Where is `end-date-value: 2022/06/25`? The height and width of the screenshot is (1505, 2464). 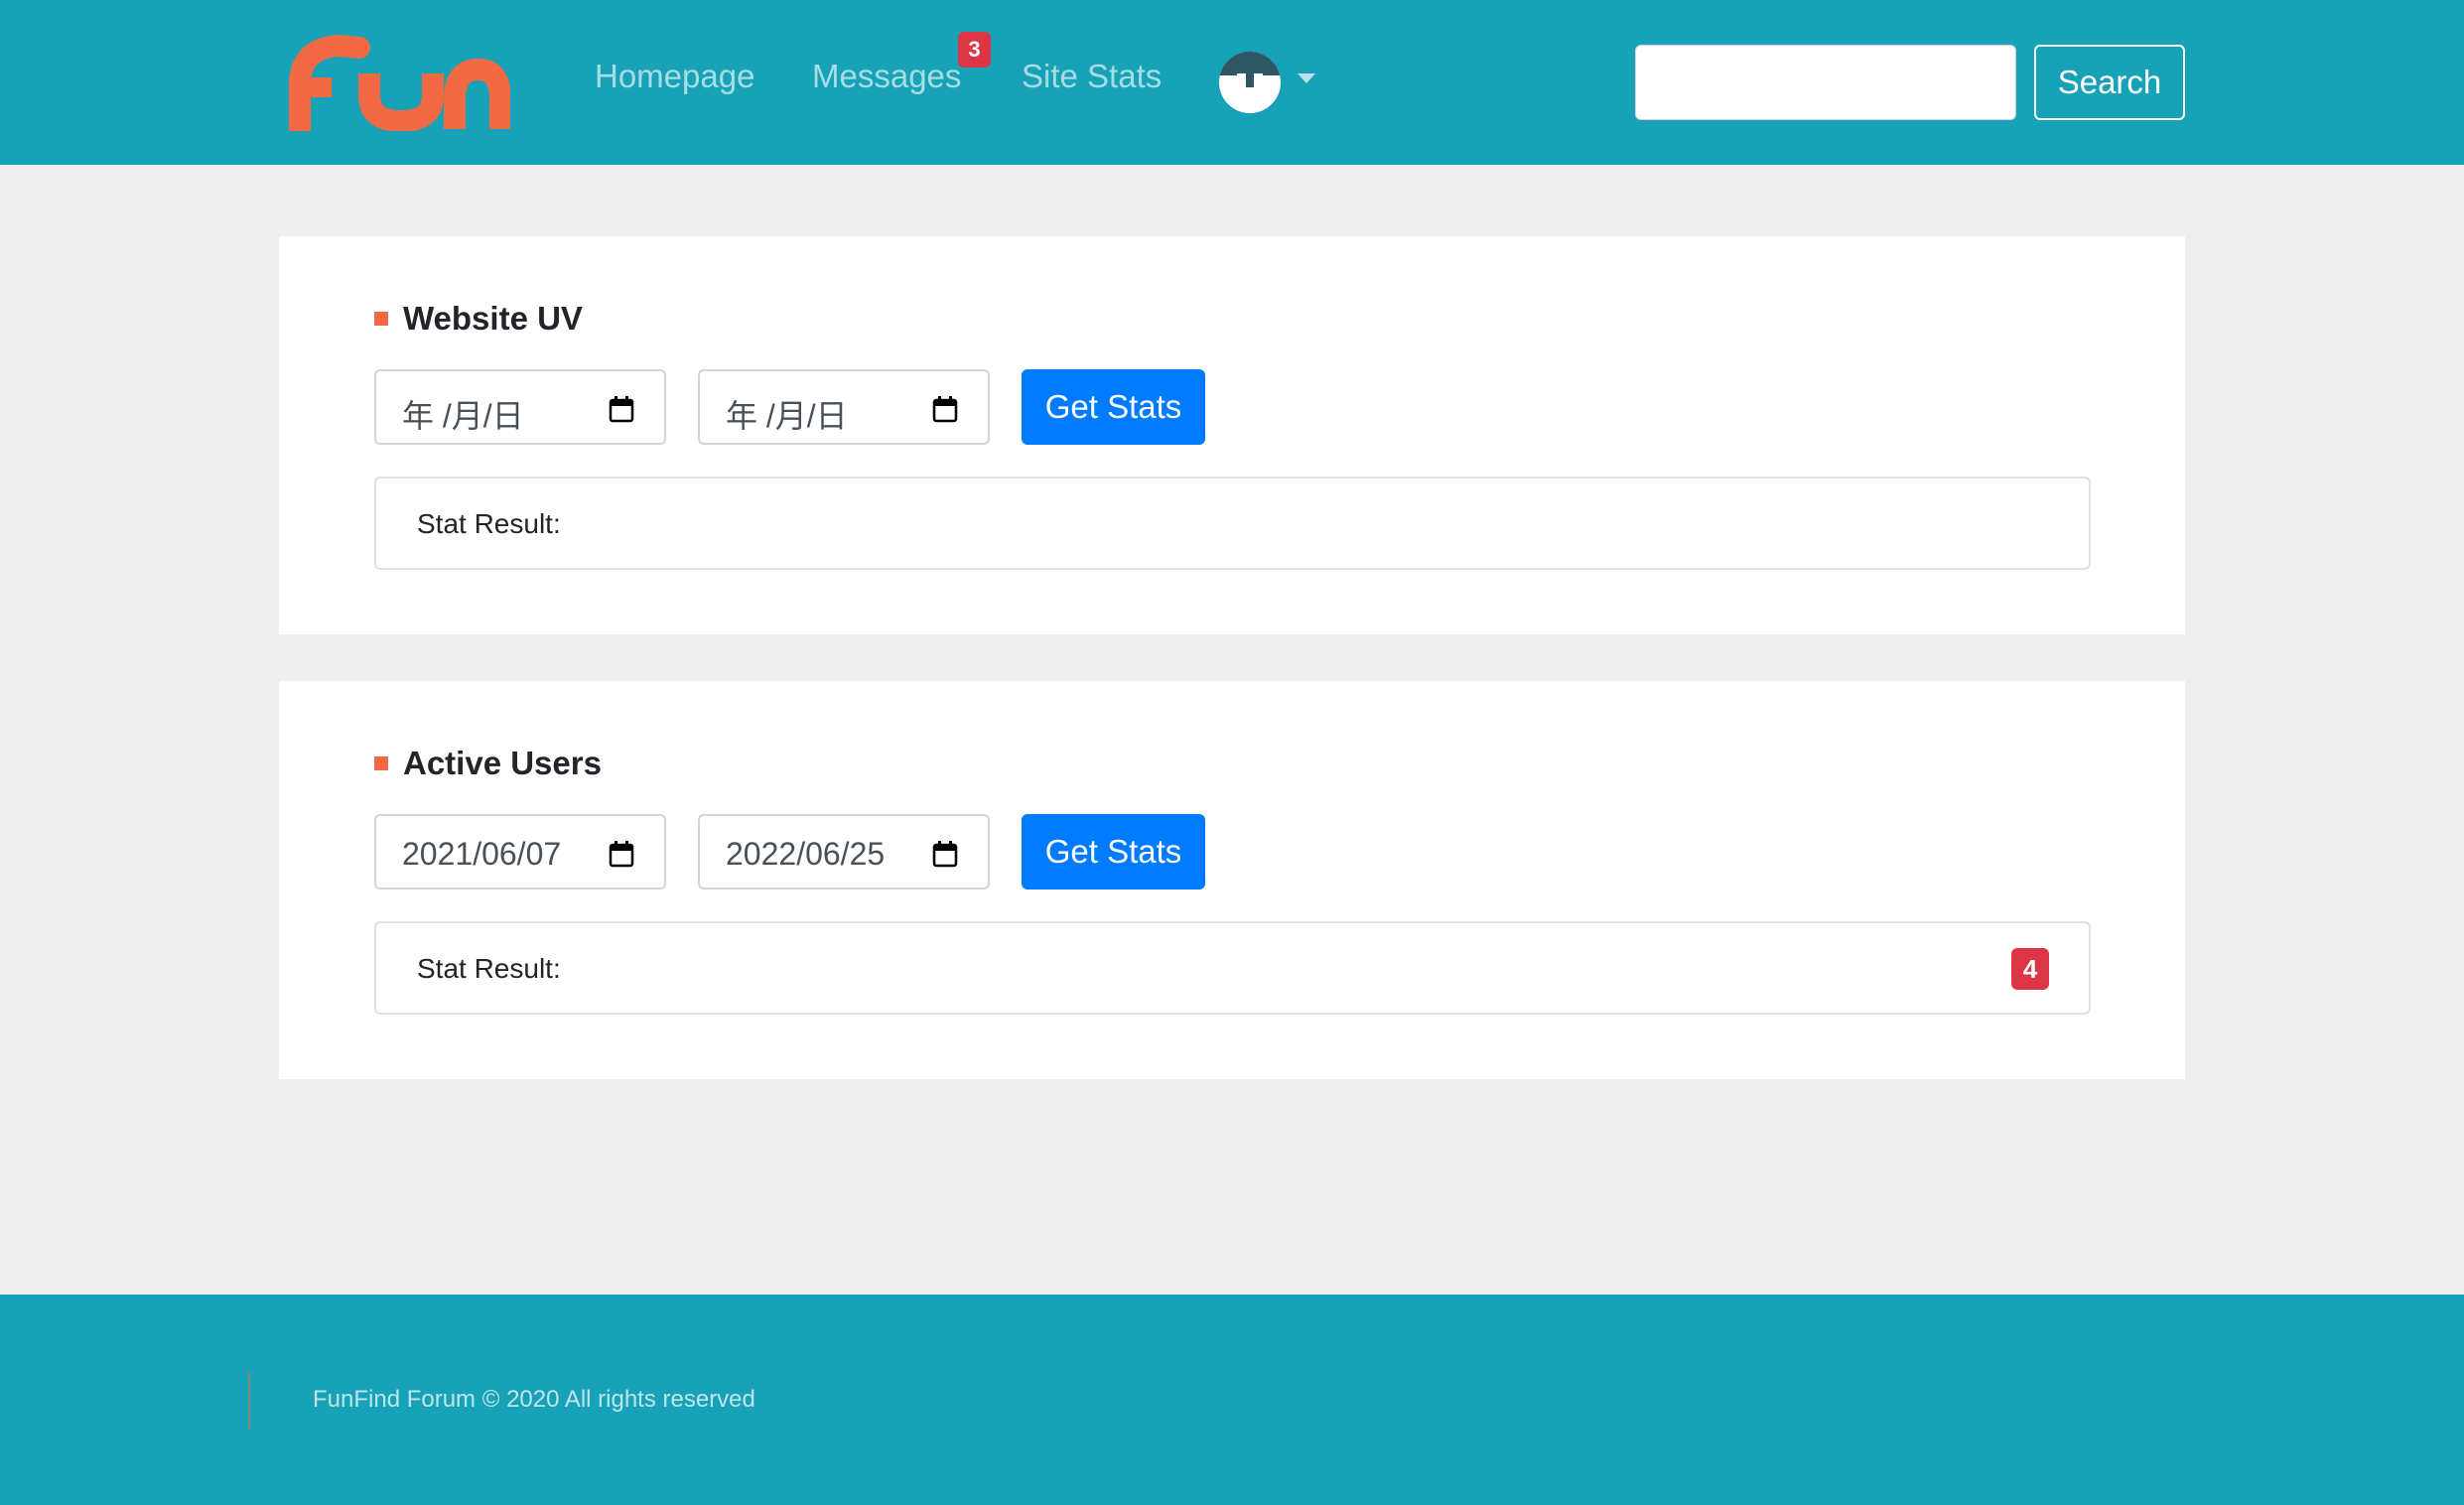 end-date-value: 2022/06/25 is located at coordinates (806, 854).